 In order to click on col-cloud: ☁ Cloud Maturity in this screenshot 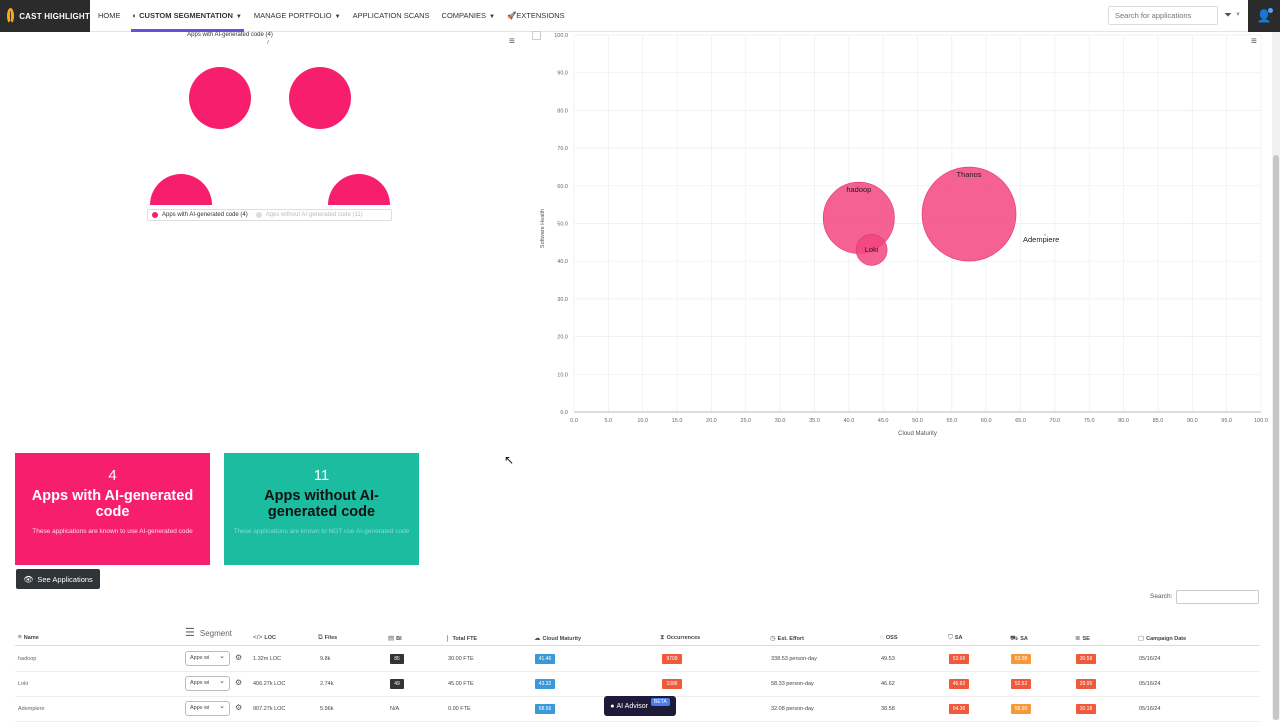, I will do `click(557, 638)`.